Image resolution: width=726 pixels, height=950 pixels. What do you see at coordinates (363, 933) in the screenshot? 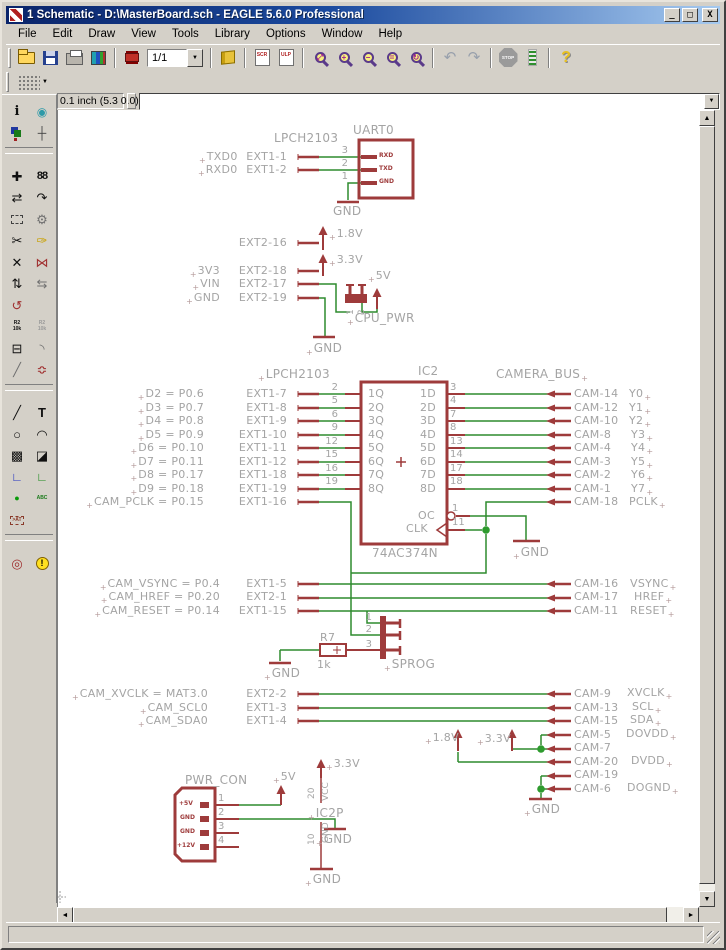
I see `status-bar` at bounding box center [363, 933].